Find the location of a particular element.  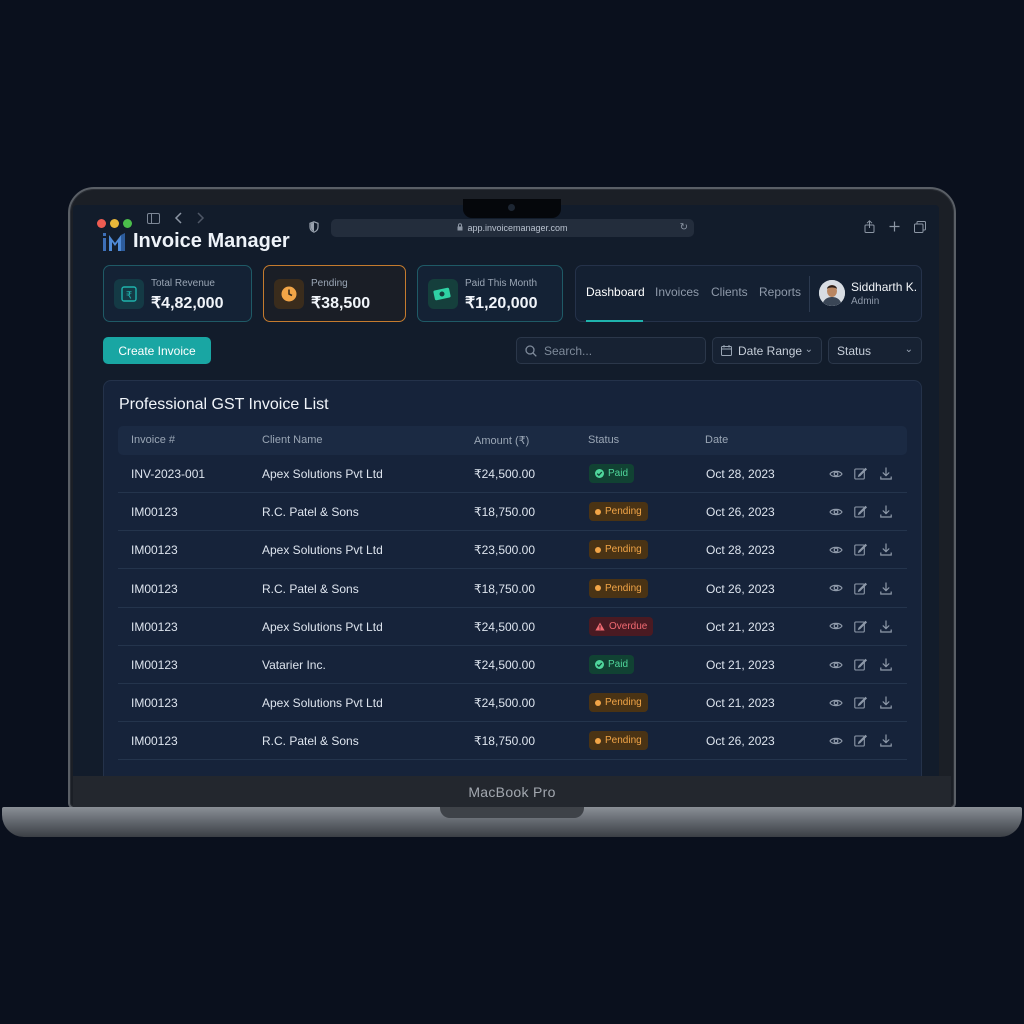

shield-icon is located at coordinates (314, 228).